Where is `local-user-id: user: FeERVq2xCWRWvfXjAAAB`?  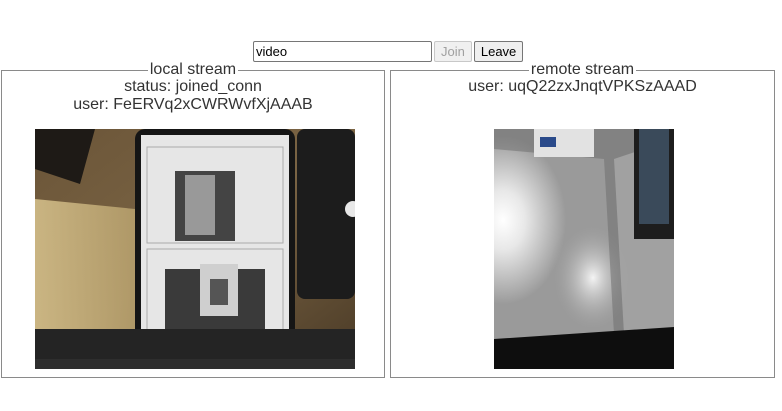
local-user-id: user: FeERVq2xCWRWvfXjAAAB is located at coordinates (193, 104).